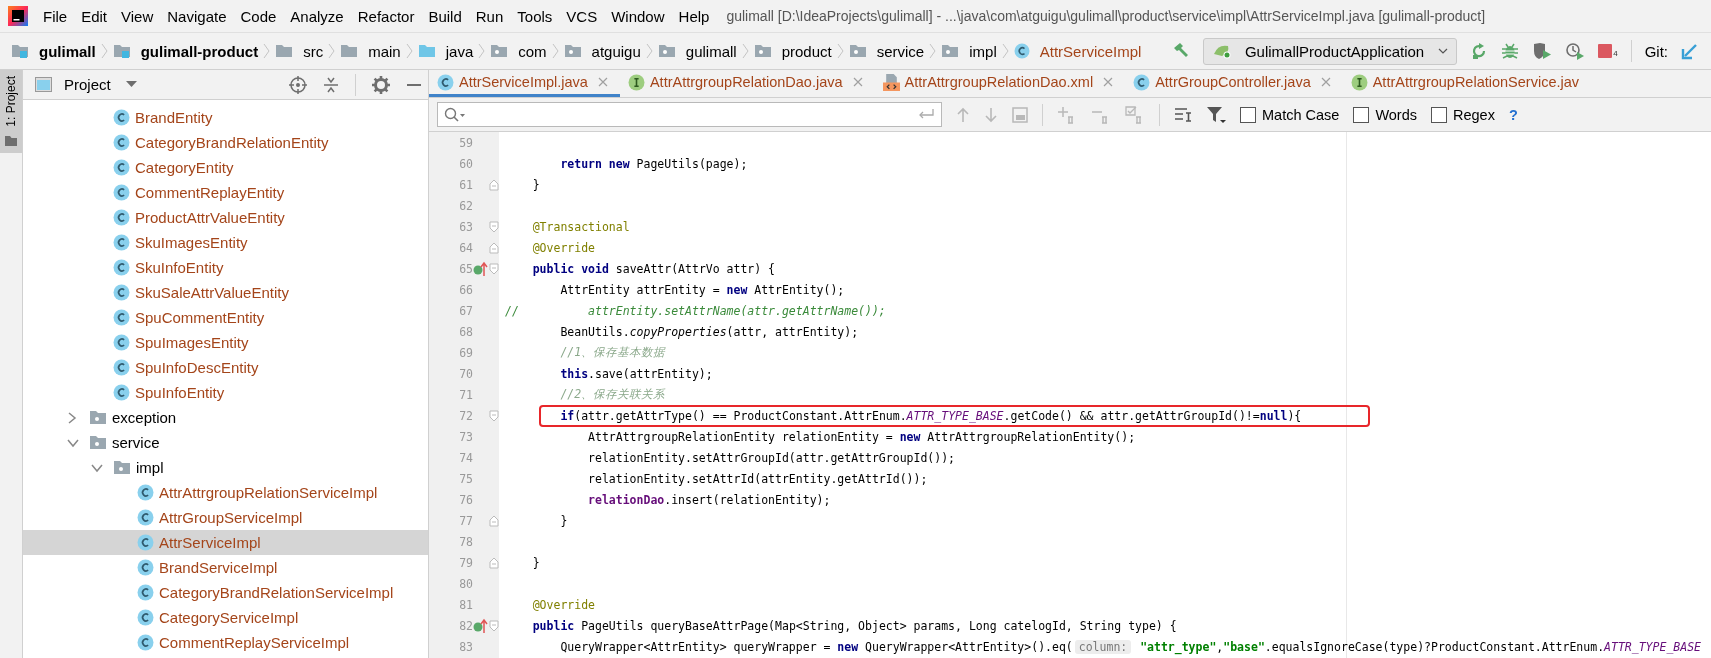 This screenshot has width=1711, height=658. I want to click on breadcrumb: com, so click(518, 51).